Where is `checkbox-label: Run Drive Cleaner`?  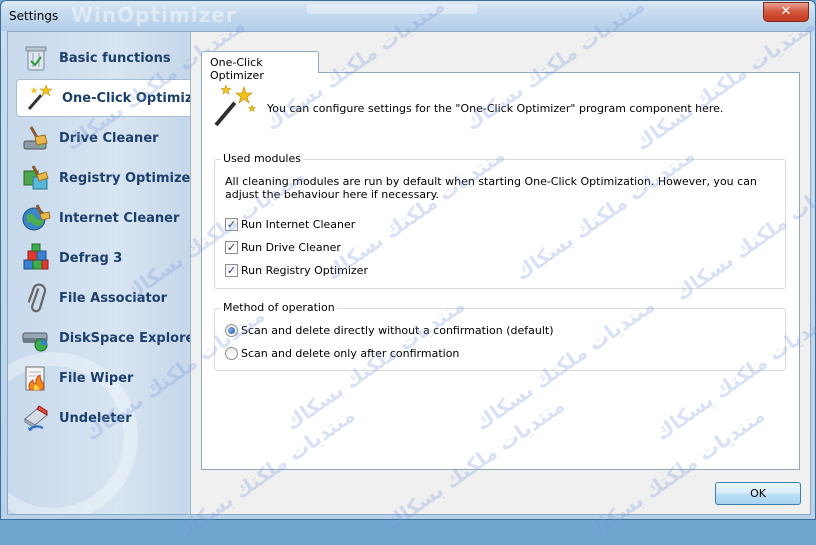 checkbox-label: Run Drive Cleaner is located at coordinates (291, 247).